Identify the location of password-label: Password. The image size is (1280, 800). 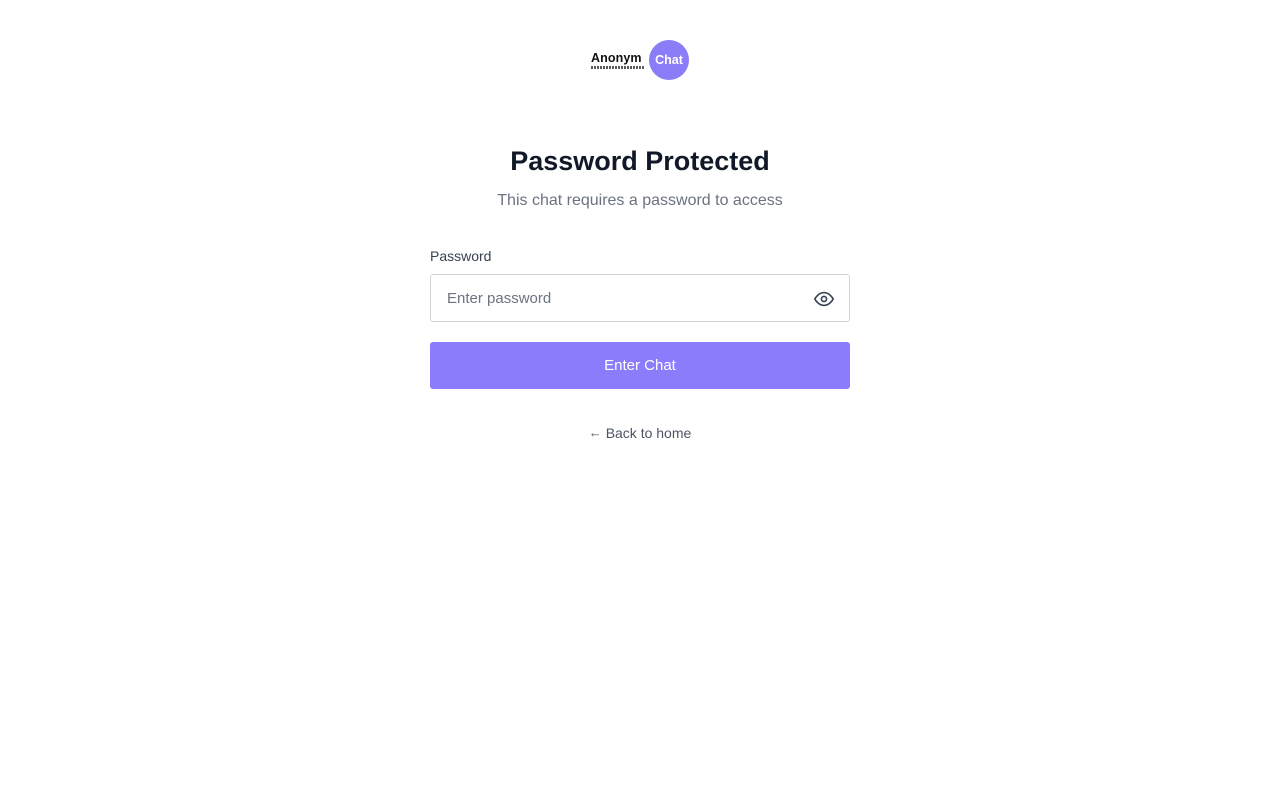
(461, 256).